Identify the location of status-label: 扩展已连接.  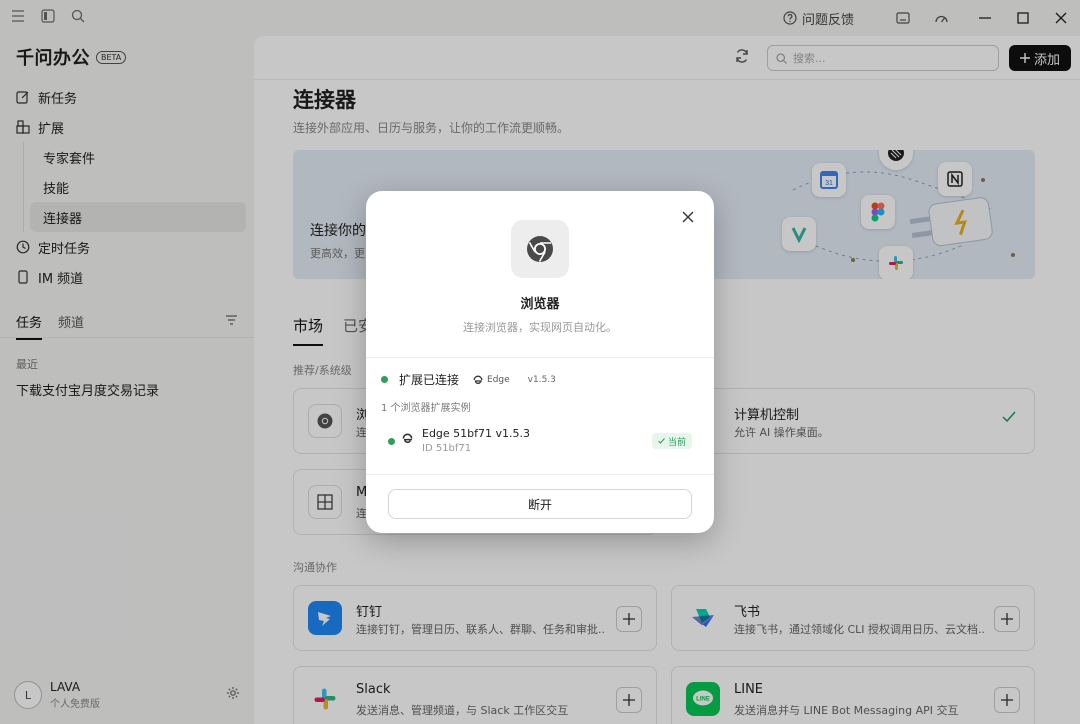
(429, 380).